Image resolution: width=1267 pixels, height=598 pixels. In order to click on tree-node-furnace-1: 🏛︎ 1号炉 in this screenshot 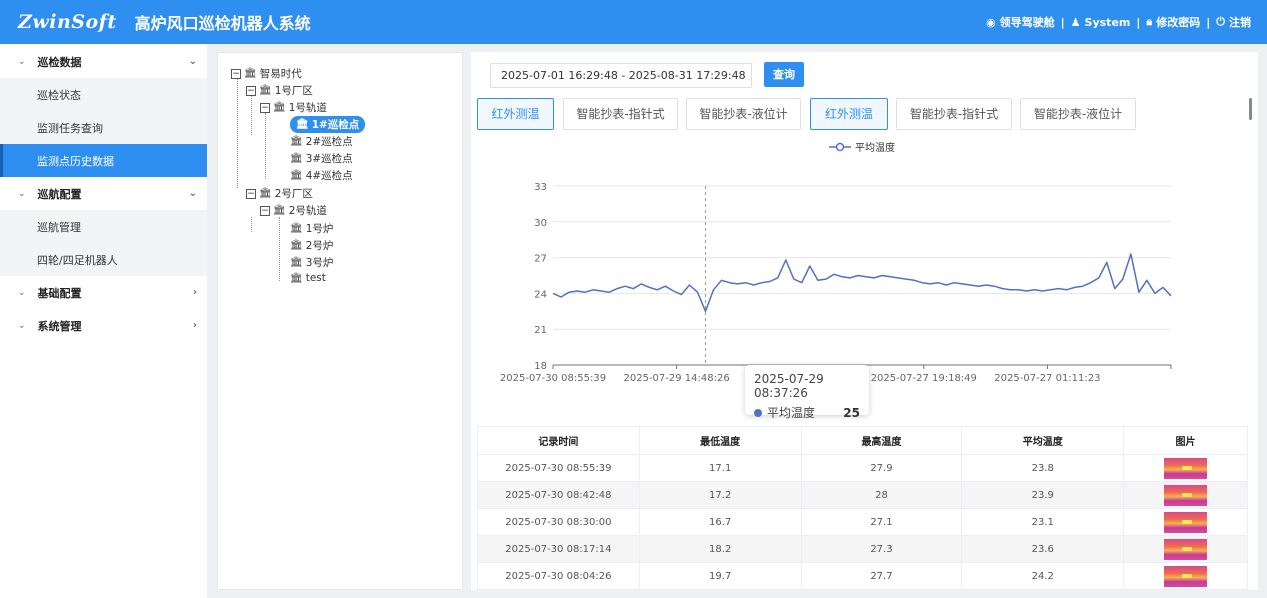, I will do `click(311, 228)`.